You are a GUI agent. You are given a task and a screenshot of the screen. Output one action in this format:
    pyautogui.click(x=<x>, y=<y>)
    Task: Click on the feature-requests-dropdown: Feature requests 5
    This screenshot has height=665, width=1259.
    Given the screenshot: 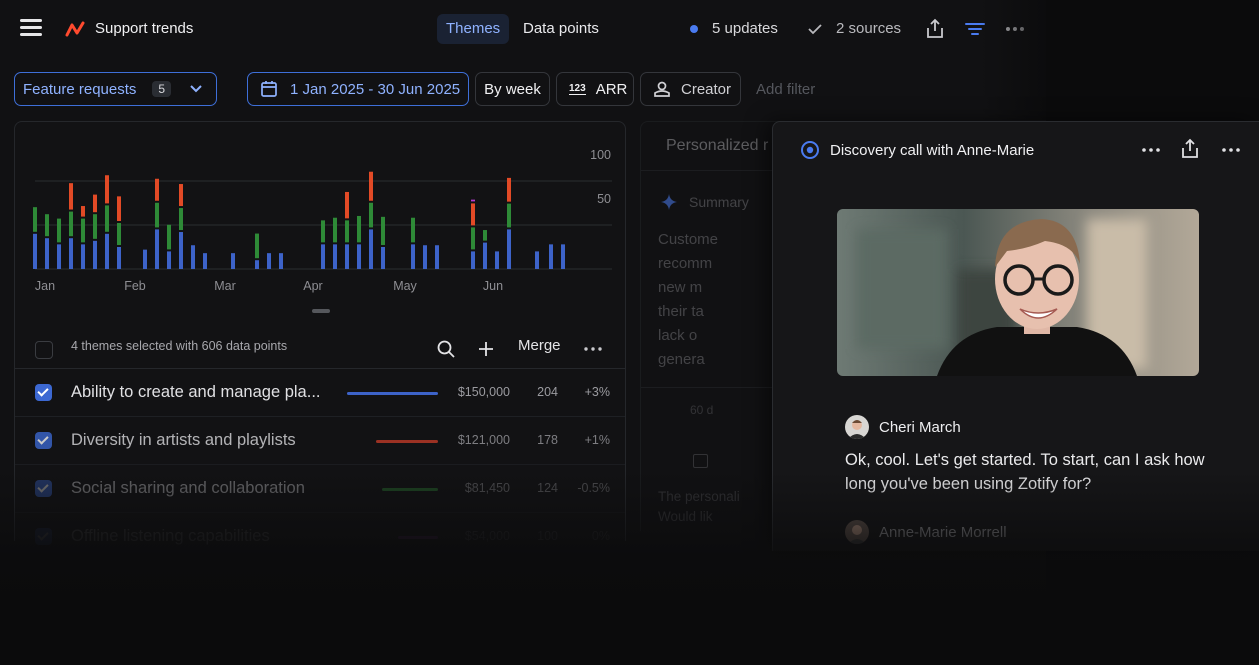 What is the action you would take?
    pyautogui.click(x=115, y=89)
    